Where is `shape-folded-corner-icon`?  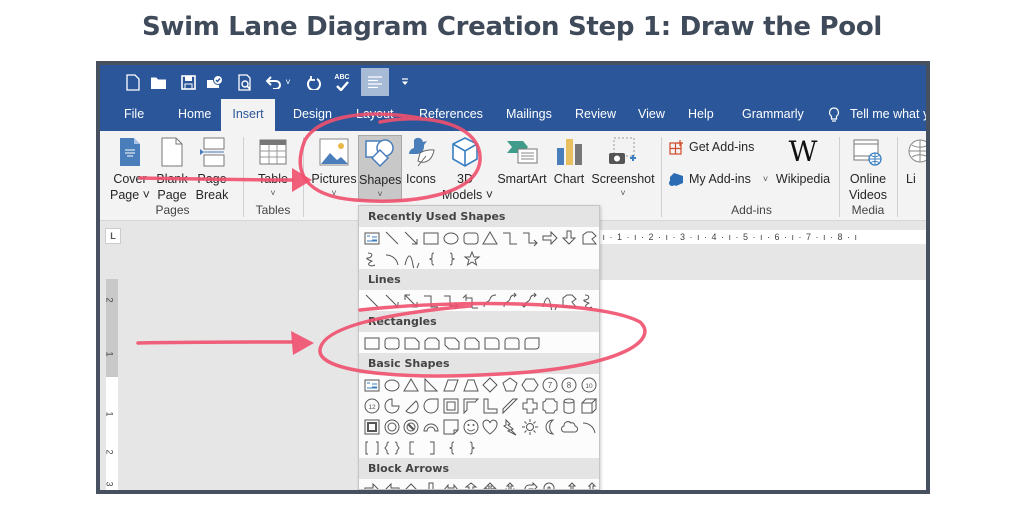
shape-folded-corner-icon is located at coordinates (451, 427).